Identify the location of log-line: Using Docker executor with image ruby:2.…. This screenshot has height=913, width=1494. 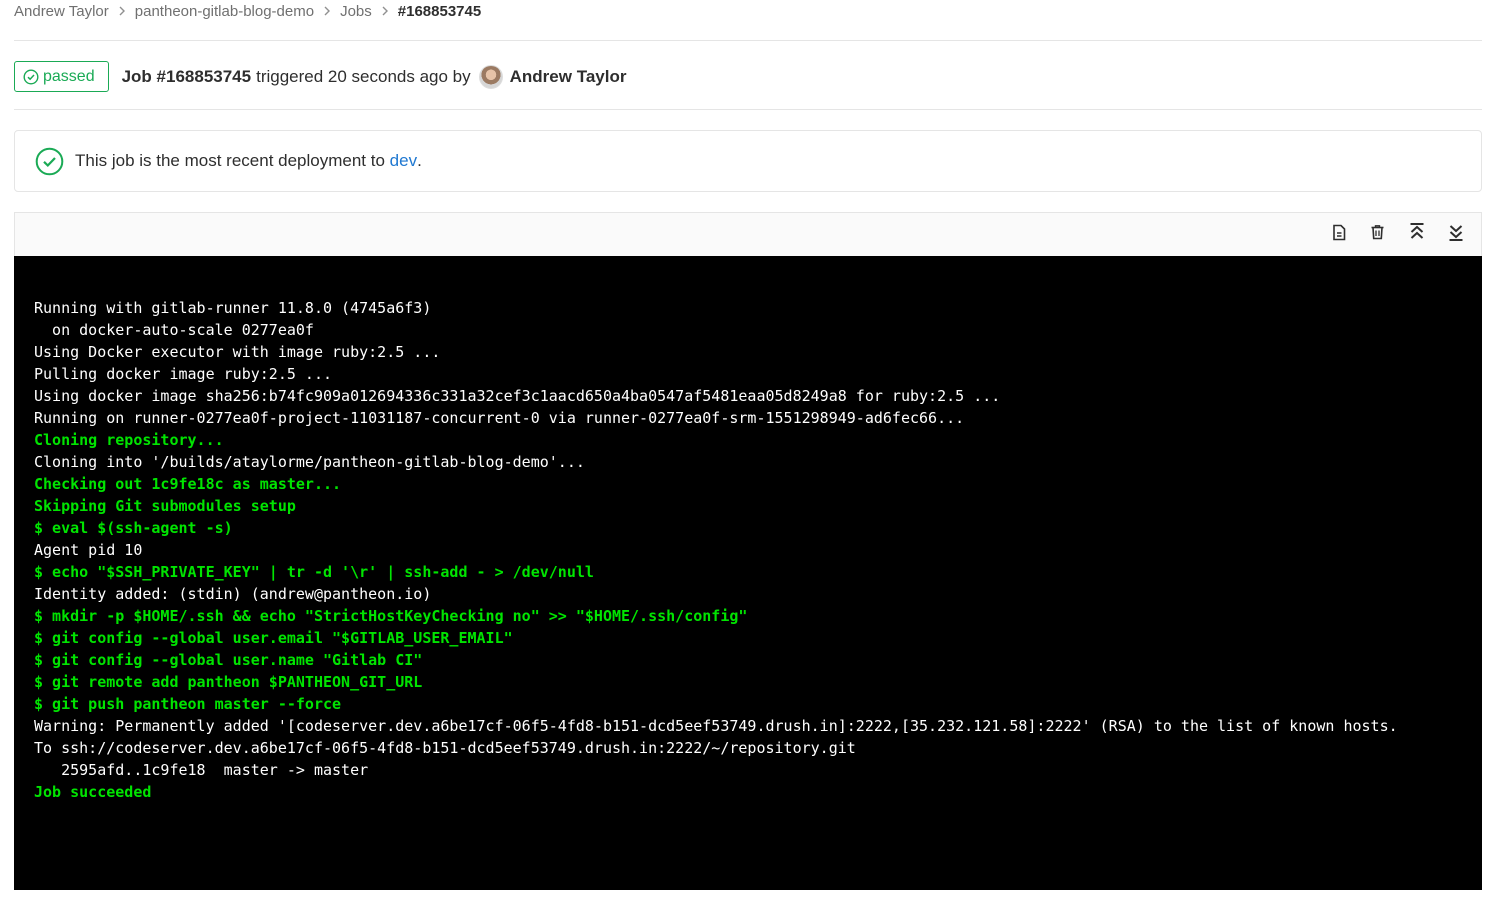
(237, 352).